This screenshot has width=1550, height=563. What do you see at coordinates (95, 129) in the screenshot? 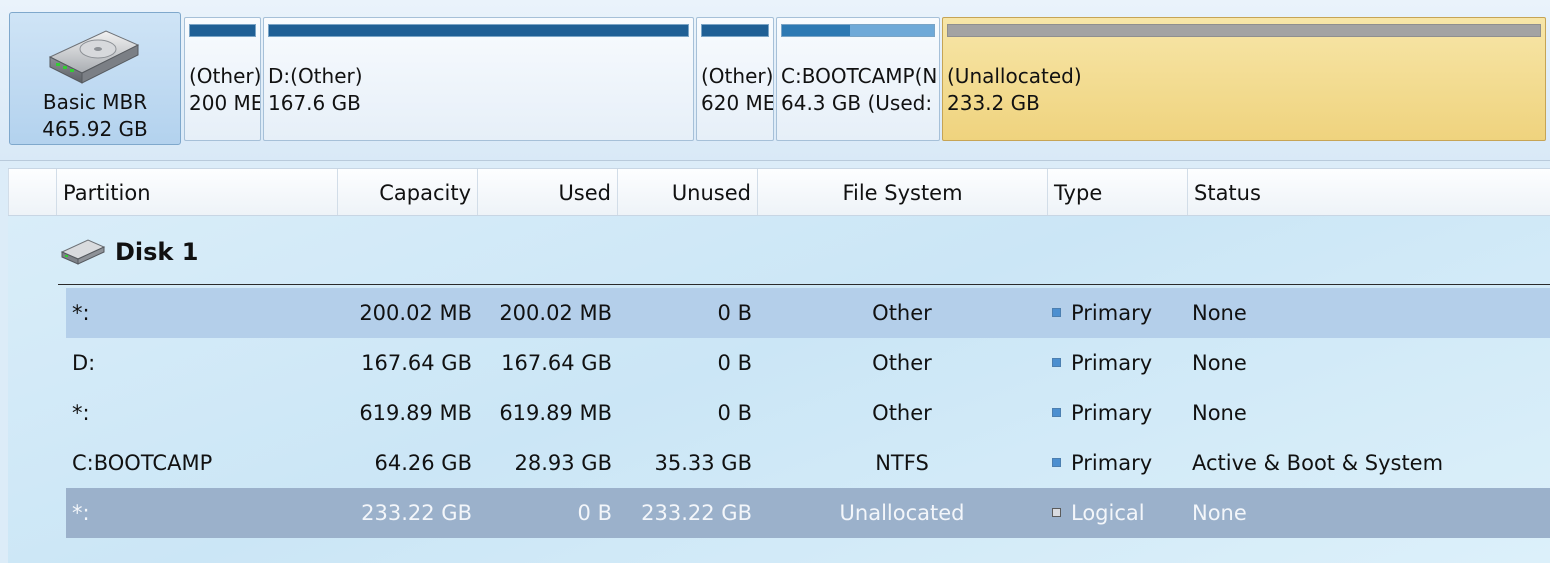
I see `disk-size-label: 465.92 GB` at bounding box center [95, 129].